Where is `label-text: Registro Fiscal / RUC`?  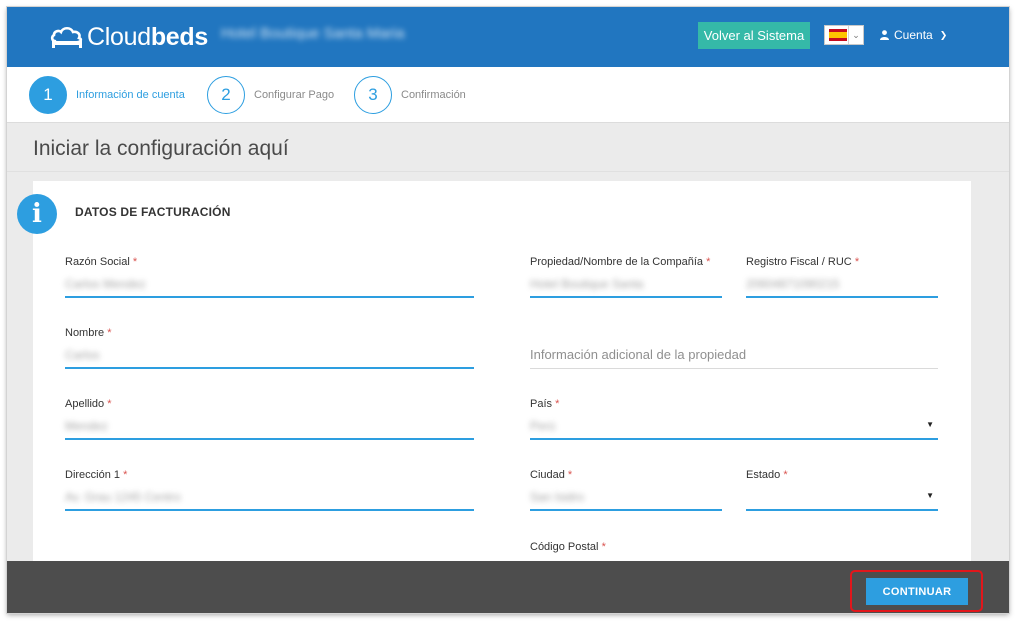
label-text: Registro Fiscal / RUC is located at coordinates (799, 262).